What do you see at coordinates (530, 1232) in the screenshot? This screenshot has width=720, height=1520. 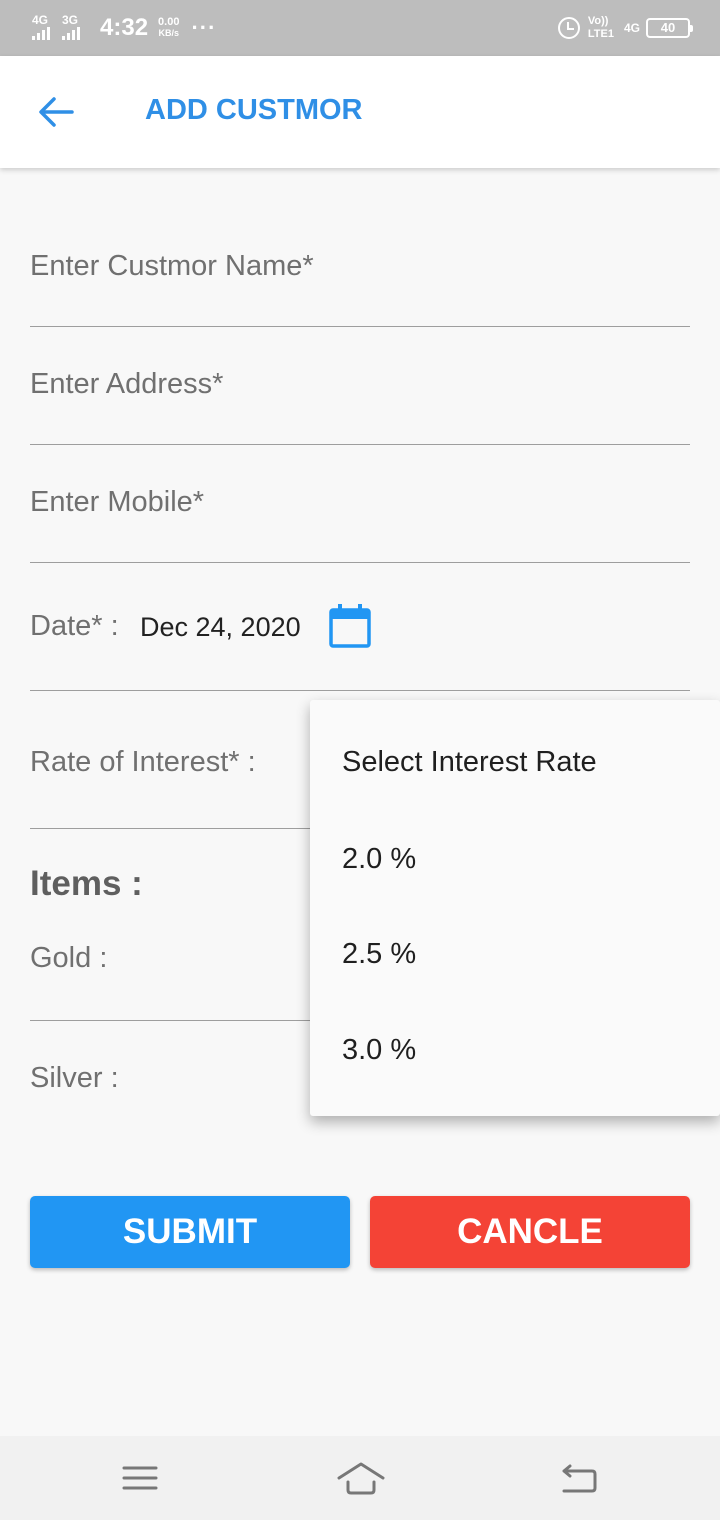 I see `cancel-button: CANCLE` at bounding box center [530, 1232].